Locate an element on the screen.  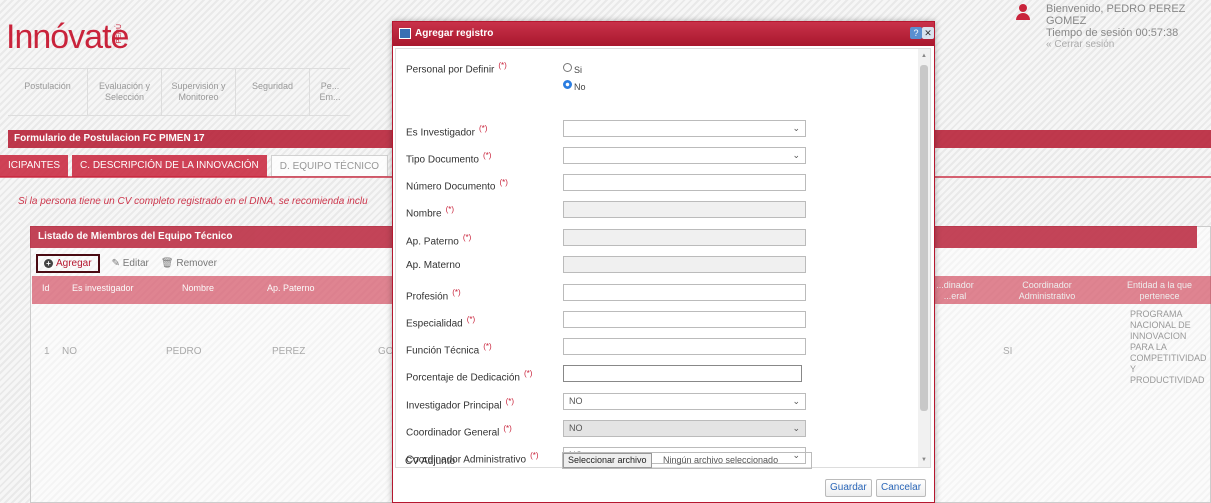
nav-item-supervision: Supervisión y Monitoreo is located at coordinates (199, 92).